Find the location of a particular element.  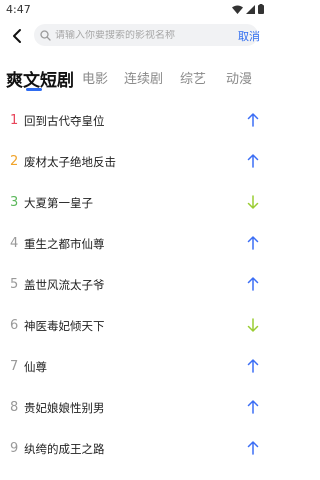

tab-variety: 综艺 is located at coordinates (193, 77).